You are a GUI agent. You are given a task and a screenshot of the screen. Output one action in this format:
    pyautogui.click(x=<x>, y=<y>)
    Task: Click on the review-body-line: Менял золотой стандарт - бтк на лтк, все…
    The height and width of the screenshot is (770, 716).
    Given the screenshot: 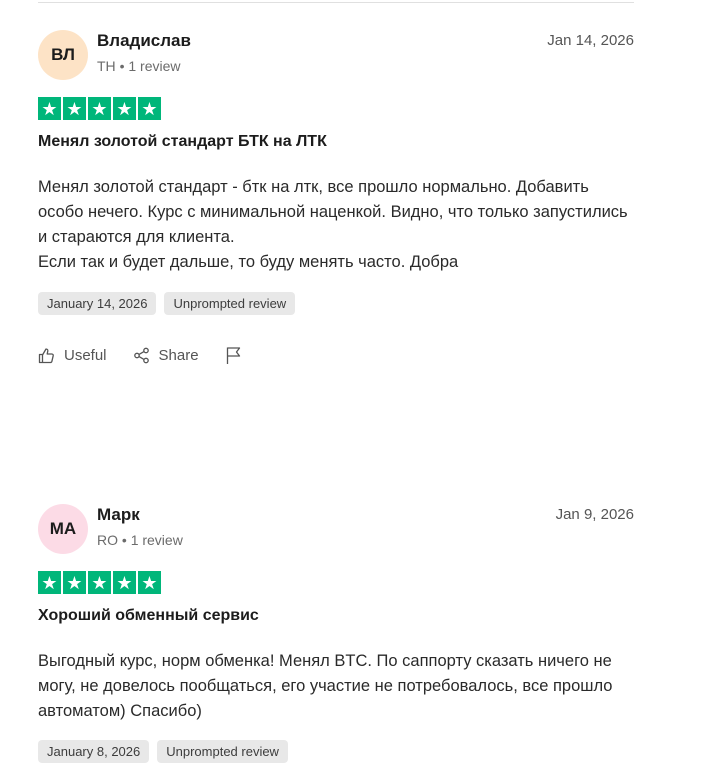 What is the action you would take?
    pyautogui.click(x=333, y=212)
    